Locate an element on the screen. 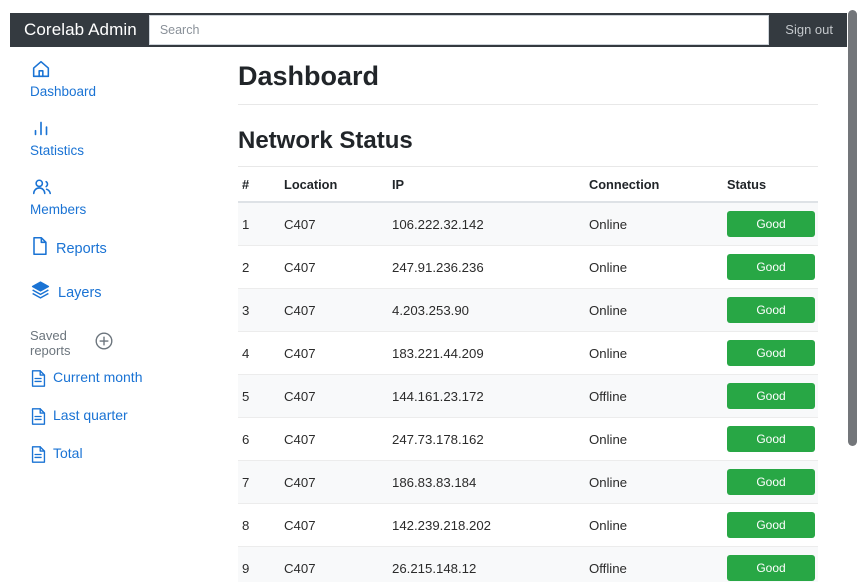 This screenshot has height=582, width=859. sidebar-item-layers: Layers is located at coordinates (126, 292).